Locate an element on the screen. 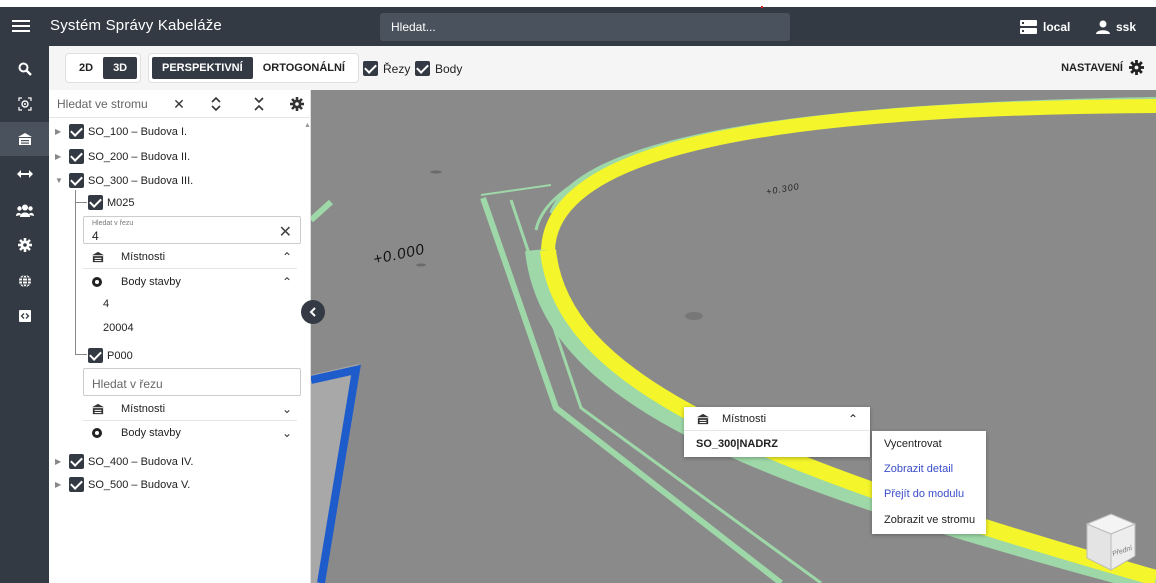 The image size is (1156, 583). icon-rail is located at coordinates (24, 314).